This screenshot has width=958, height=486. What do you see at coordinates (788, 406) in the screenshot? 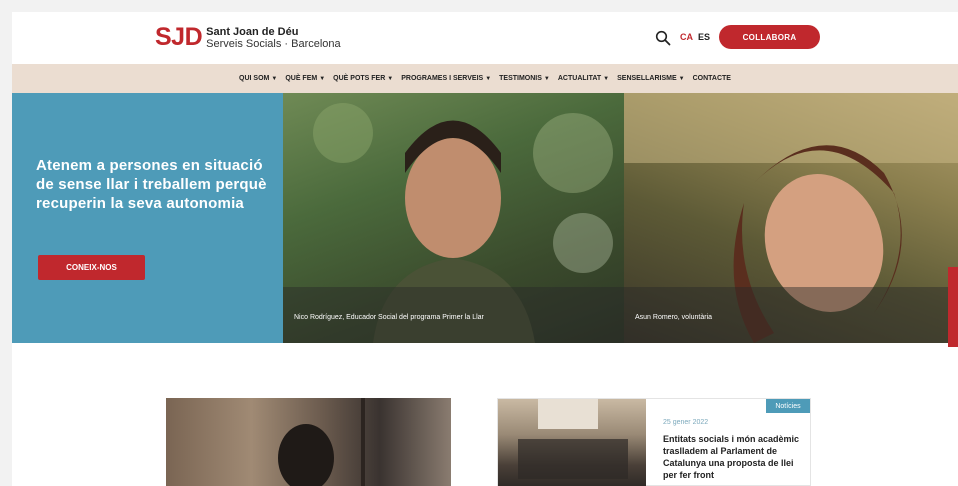
I see `news-badge: Notícies` at bounding box center [788, 406].